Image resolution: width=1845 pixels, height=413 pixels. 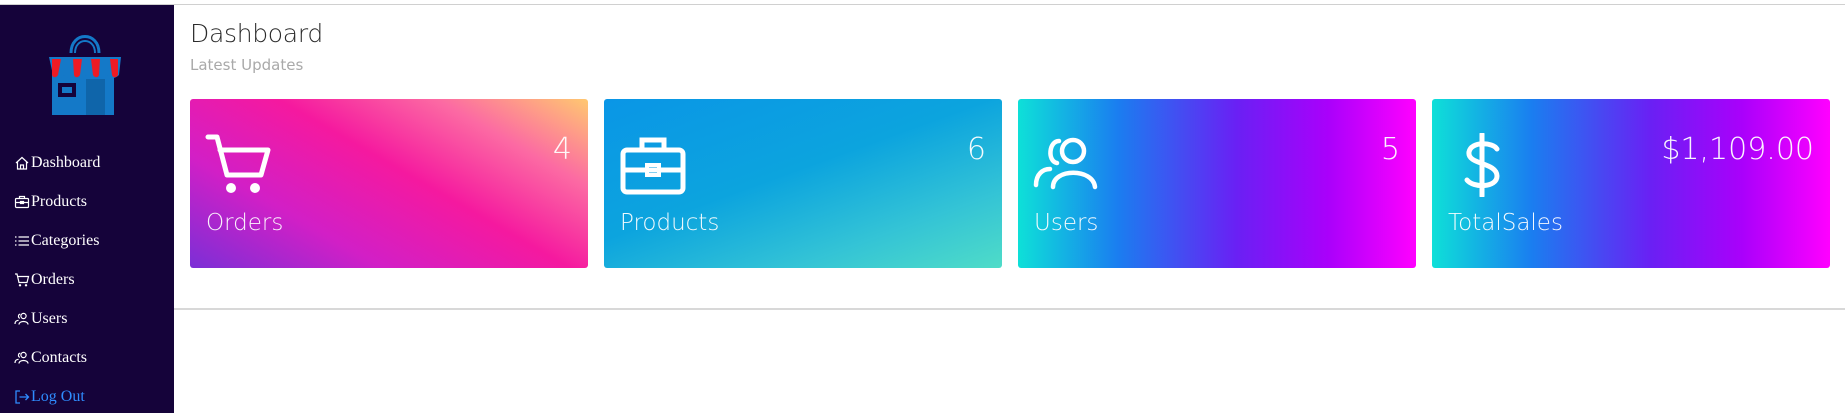 What do you see at coordinates (58, 396) in the screenshot?
I see `sidebar-item-label: Log Out` at bounding box center [58, 396].